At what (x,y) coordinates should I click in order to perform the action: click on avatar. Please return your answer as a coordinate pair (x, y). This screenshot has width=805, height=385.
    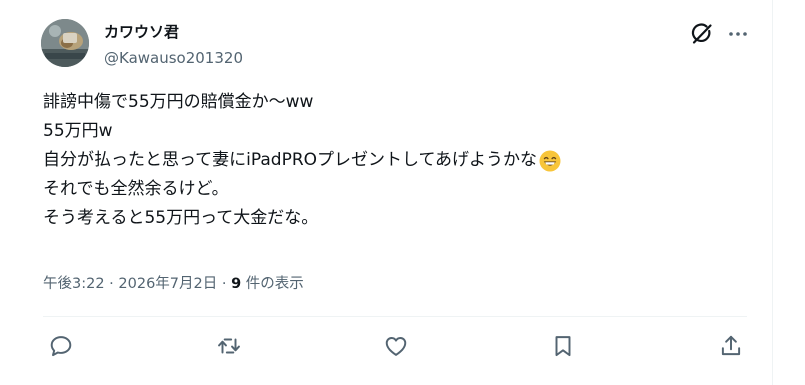
    Looking at the image, I should click on (65, 43).